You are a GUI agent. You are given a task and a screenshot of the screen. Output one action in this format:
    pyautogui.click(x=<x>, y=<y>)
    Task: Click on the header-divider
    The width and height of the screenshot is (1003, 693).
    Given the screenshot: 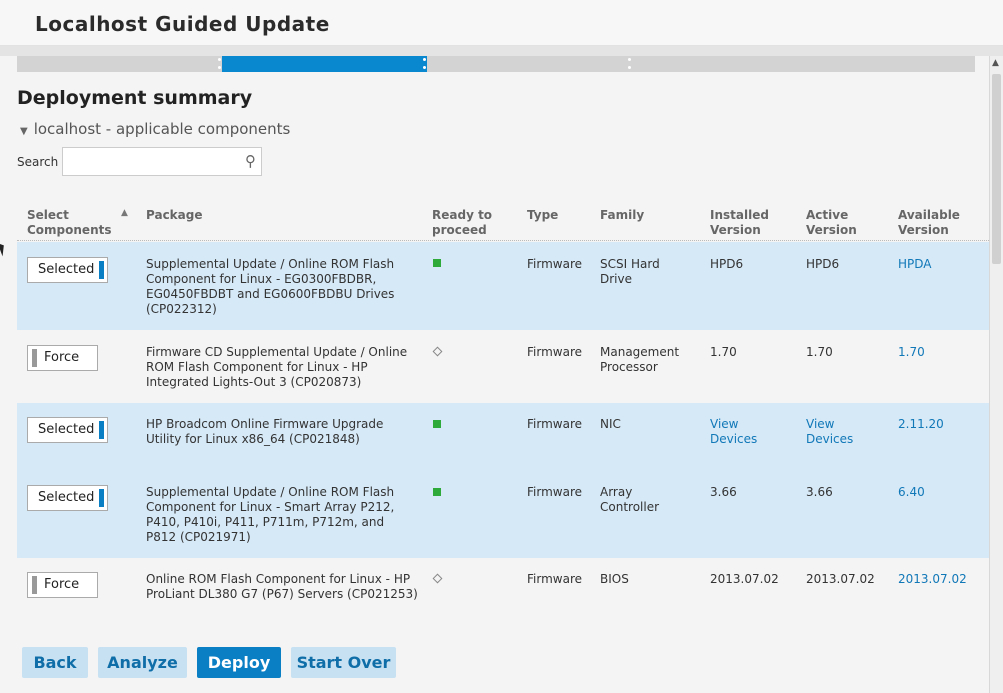 What is the action you would take?
    pyautogui.click(x=501, y=51)
    